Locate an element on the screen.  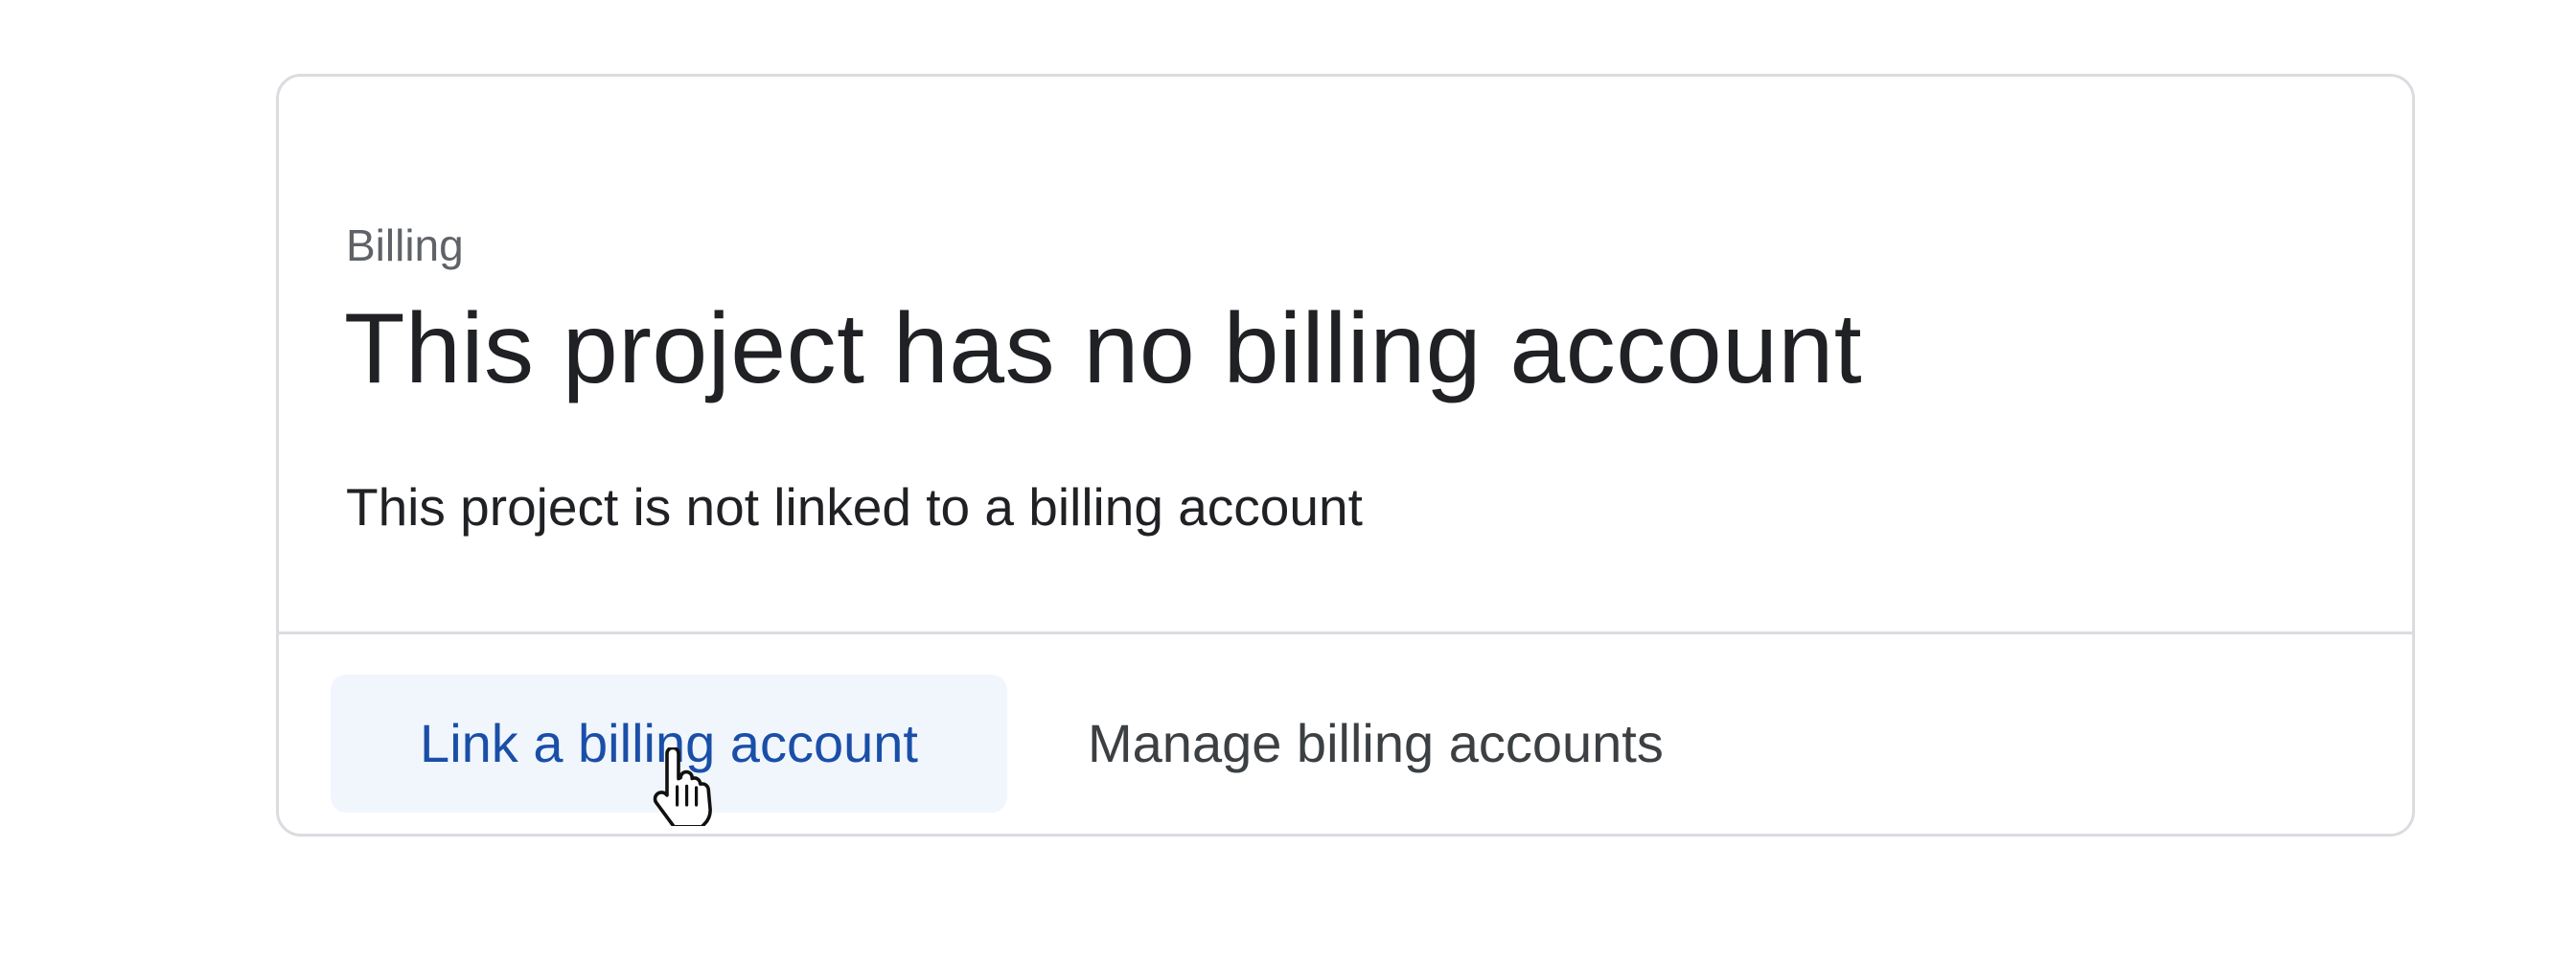
billing-title: This project has no billing account is located at coordinates (1103, 348).